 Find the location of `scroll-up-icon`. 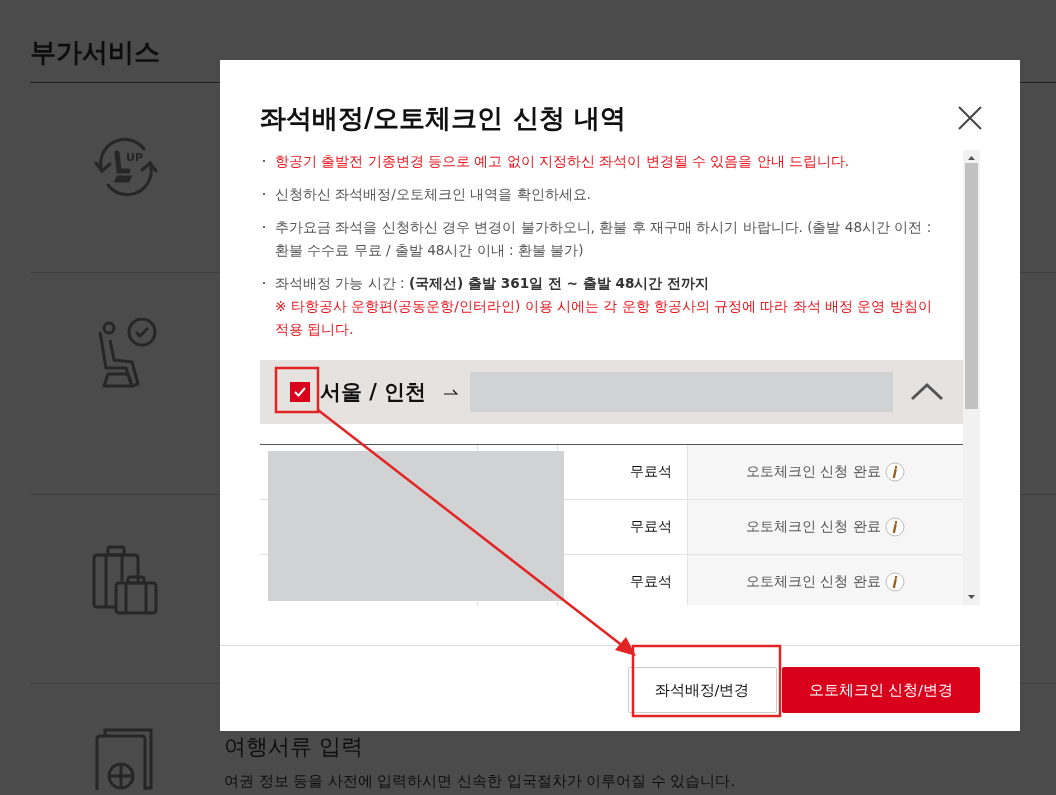

scroll-up-icon is located at coordinates (971, 158).